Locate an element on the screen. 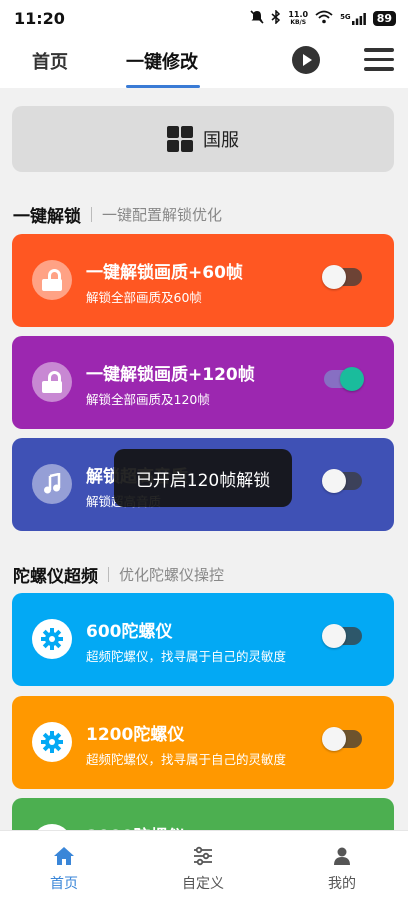 This screenshot has width=408, height=908. bottom-nav: 首页 自定义 我的 is located at coordinates (204, 869).